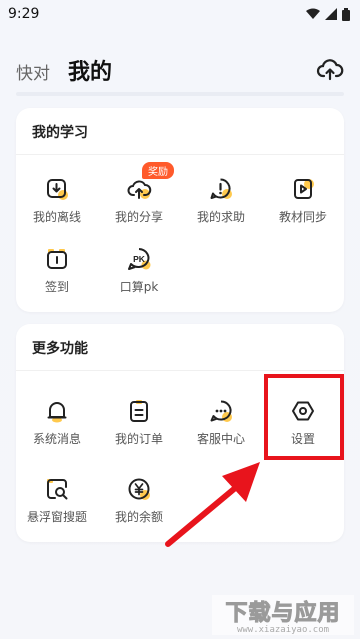  I want to click on order-clipboard-icon, so click(139, 411).